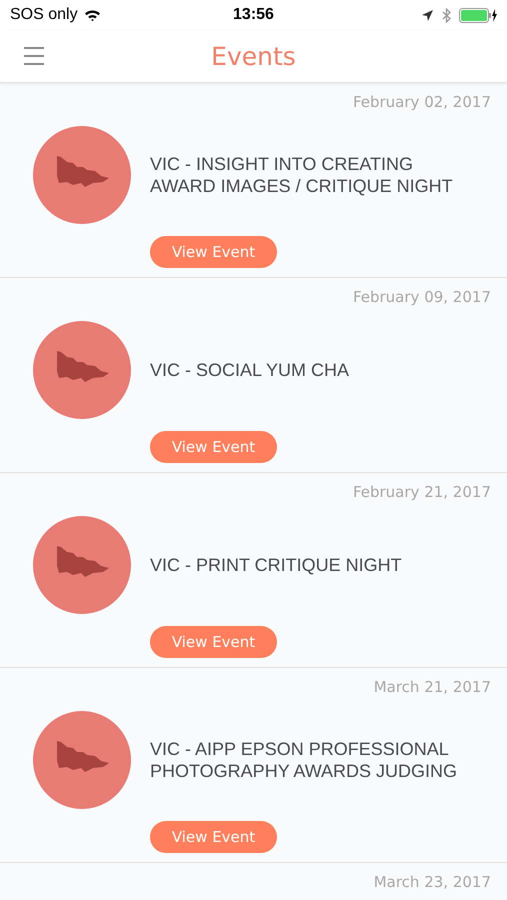 Image resolution: width=507 pixels, height=900 pixels. What do you see at coordinates (446, 15) in the screenshot?
I see `bluetooth-icon` at bounding box center [446, 15].